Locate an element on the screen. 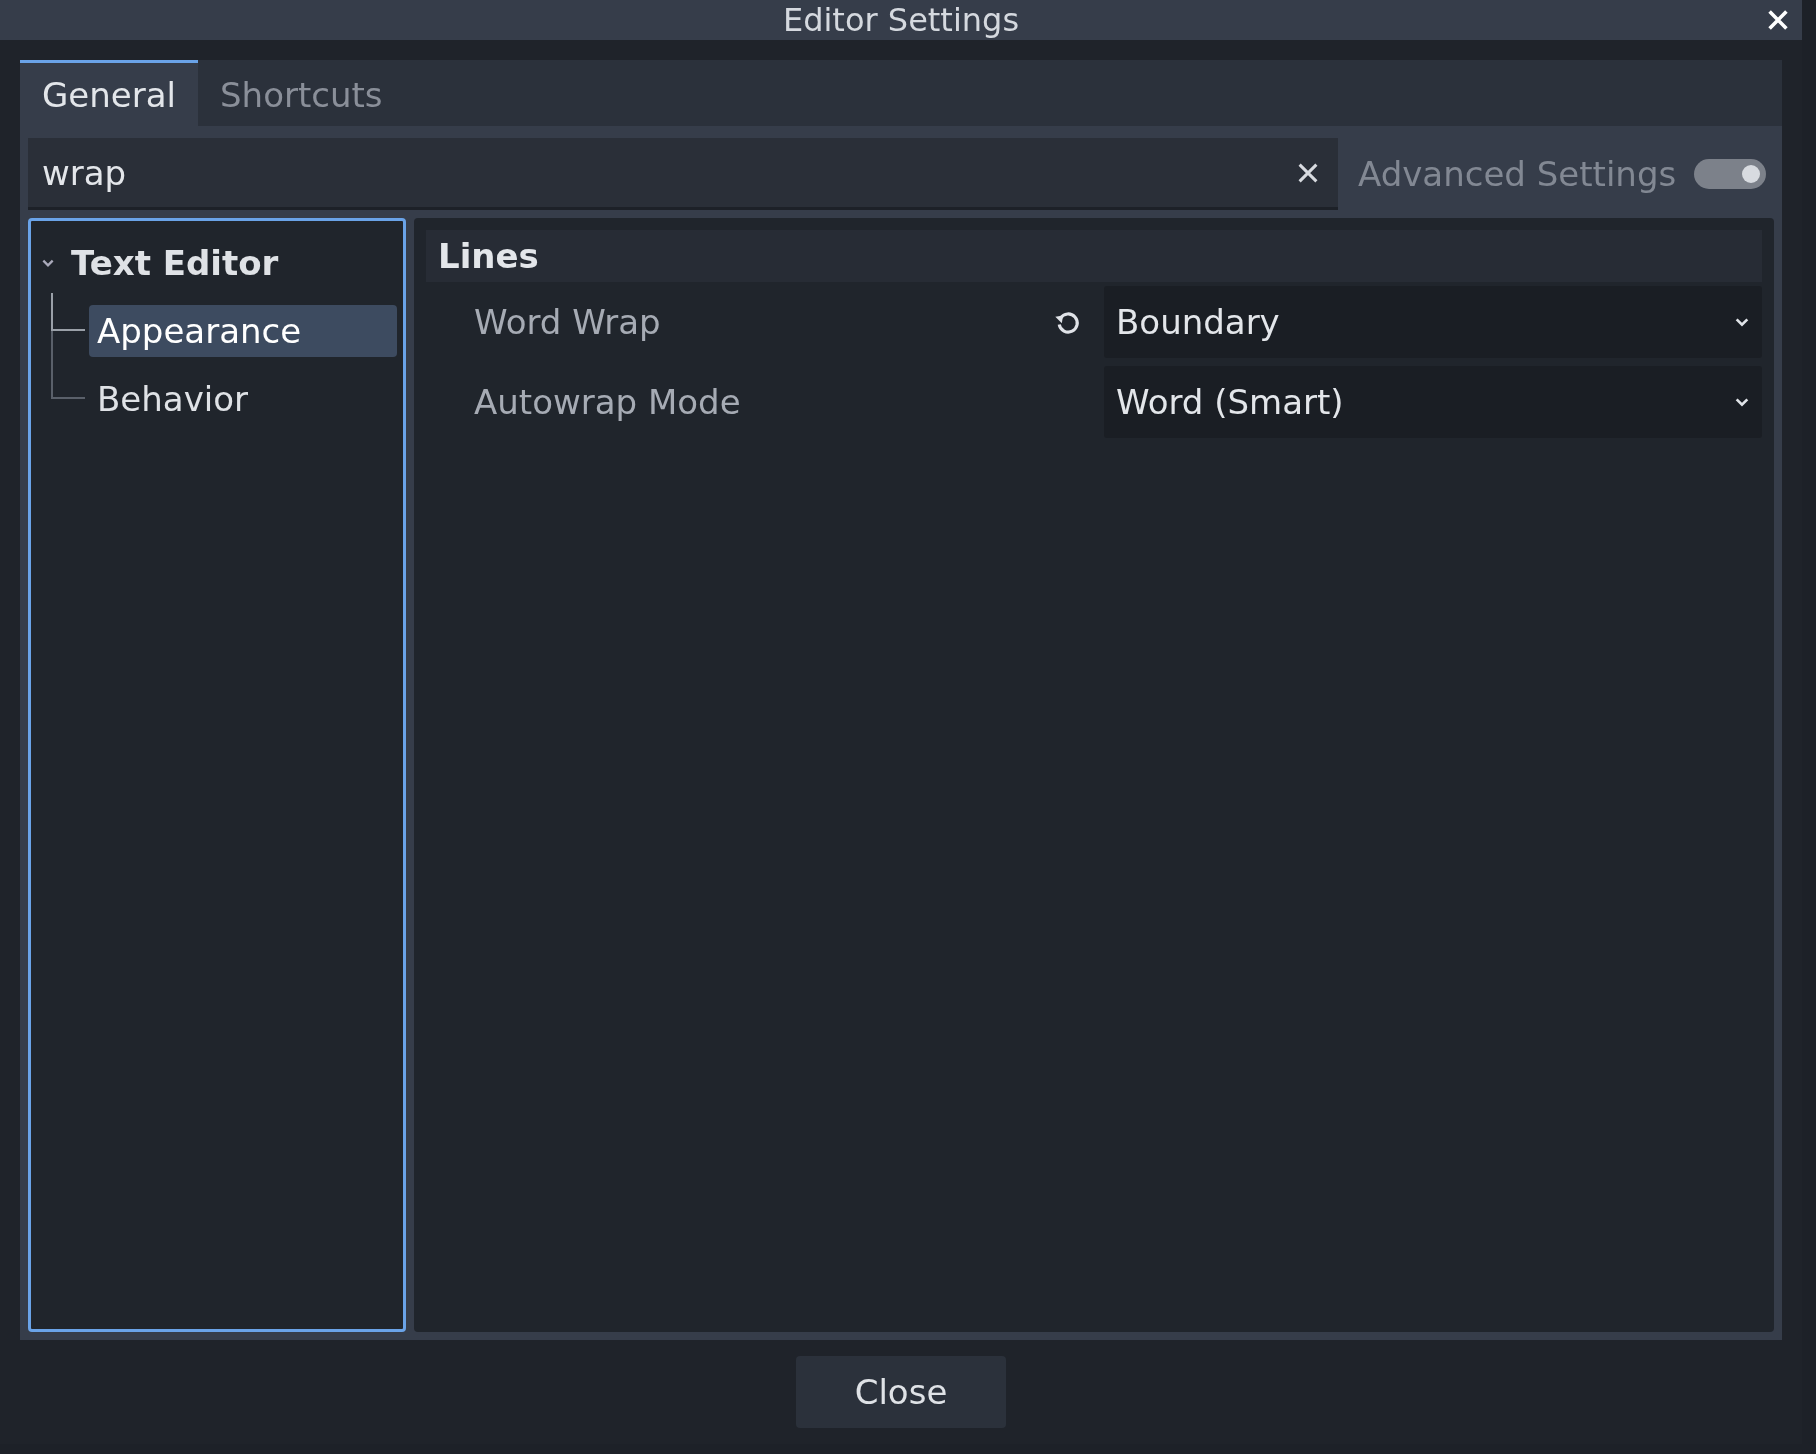 The height and width of the screenshot is (1454, 1816). dropdown-value: Word (Smart) is located at coordinates (1230, 402).